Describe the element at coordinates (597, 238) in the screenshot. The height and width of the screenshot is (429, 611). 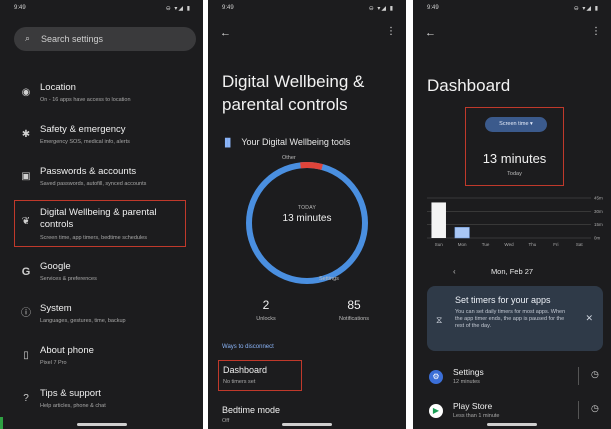
I see `y-tick-label: 0m` at that location.